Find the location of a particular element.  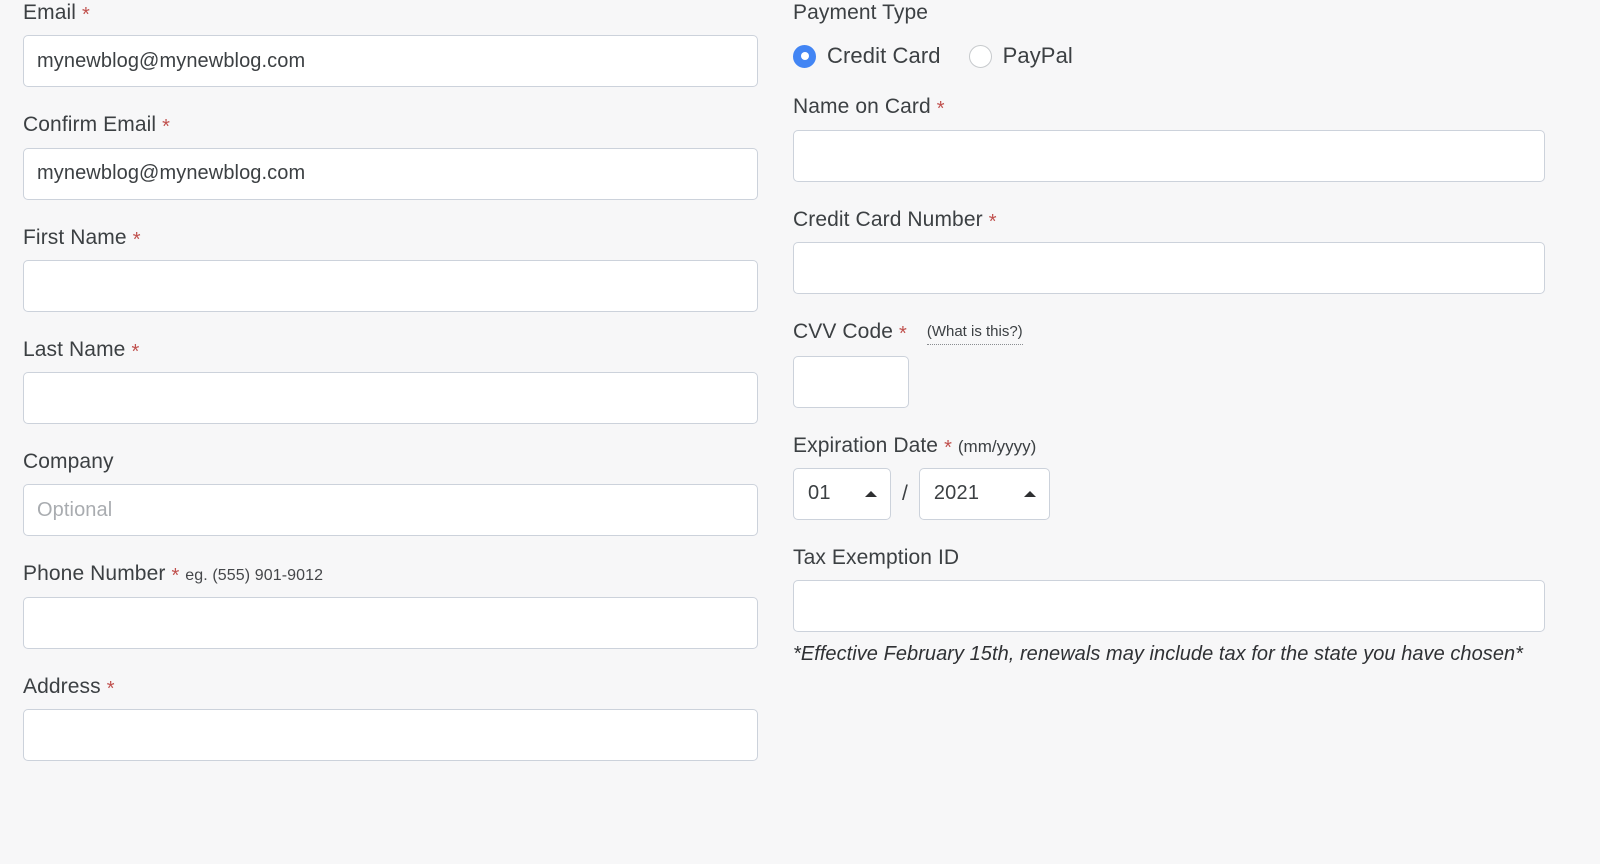

expiration-month-value: 01 is located at coordinates (819, 493).